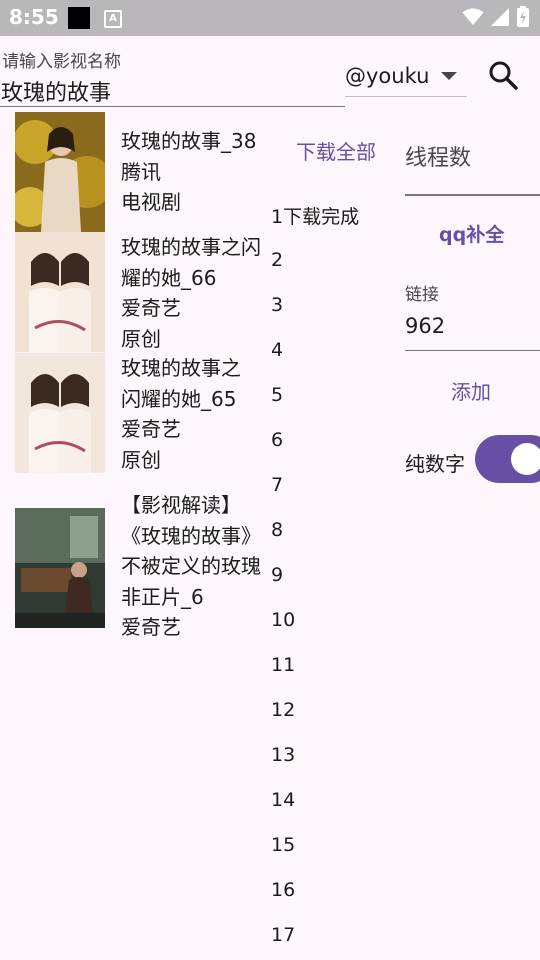  I want to click on toggle-knob, so click(525, 459).